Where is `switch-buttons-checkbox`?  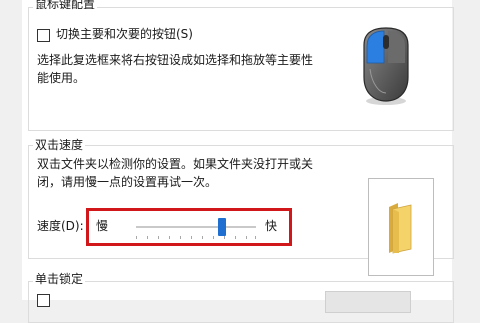
switch-buttons-checkbox is located at coordinates (43, 35).